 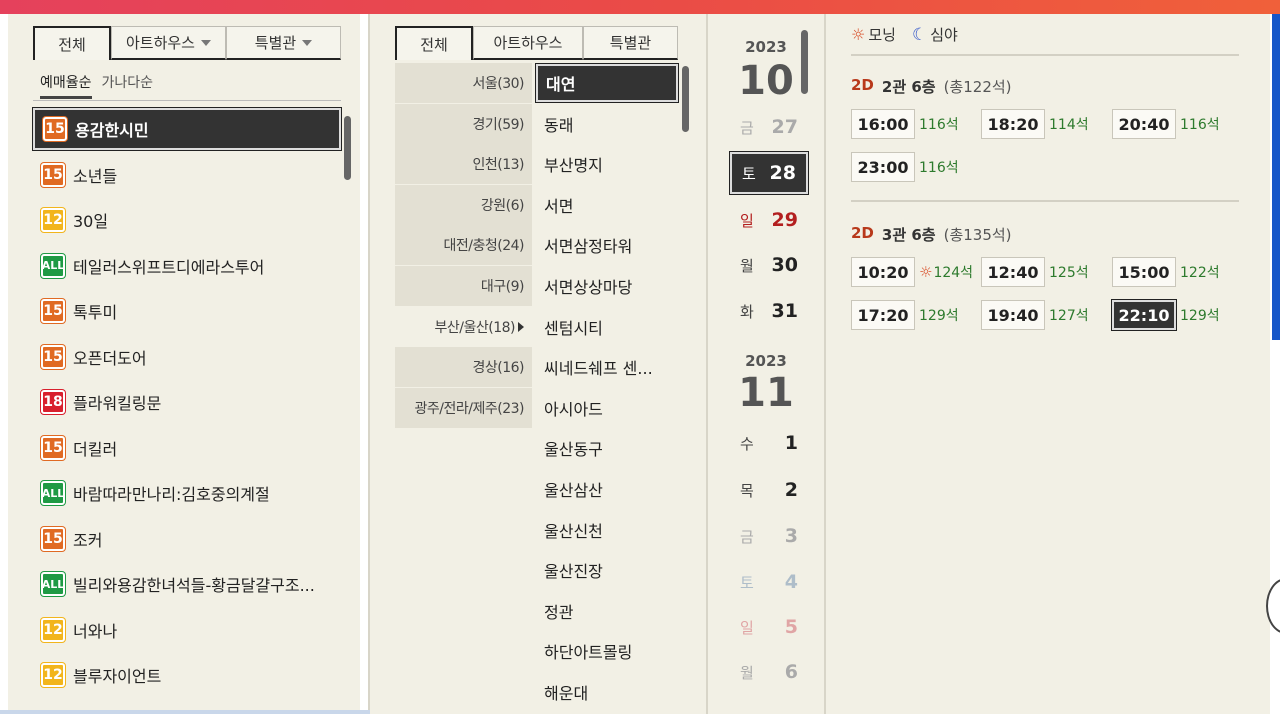 I want to click on region-item: 광주/전라/제주(23), so click(x=463, y=407).